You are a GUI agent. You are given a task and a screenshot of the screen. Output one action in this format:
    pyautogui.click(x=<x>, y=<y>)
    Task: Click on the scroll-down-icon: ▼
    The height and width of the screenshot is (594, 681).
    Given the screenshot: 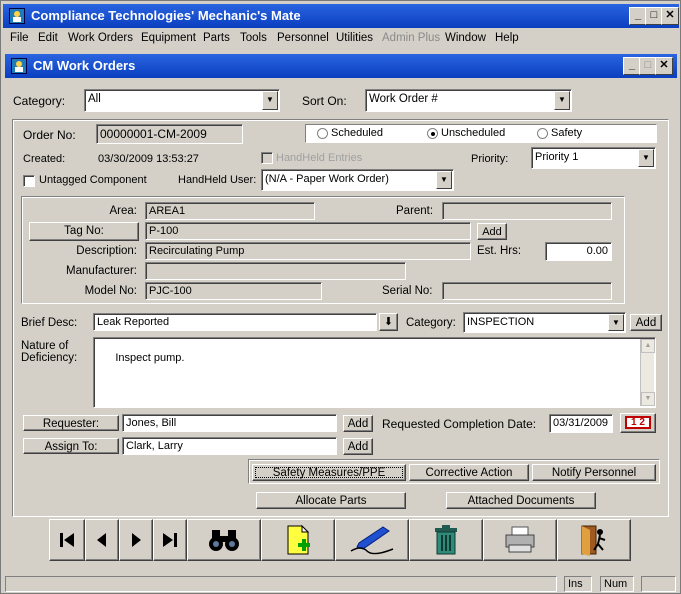 What is the action you would take?
    pyautogui.click(x=648, y=399)
    